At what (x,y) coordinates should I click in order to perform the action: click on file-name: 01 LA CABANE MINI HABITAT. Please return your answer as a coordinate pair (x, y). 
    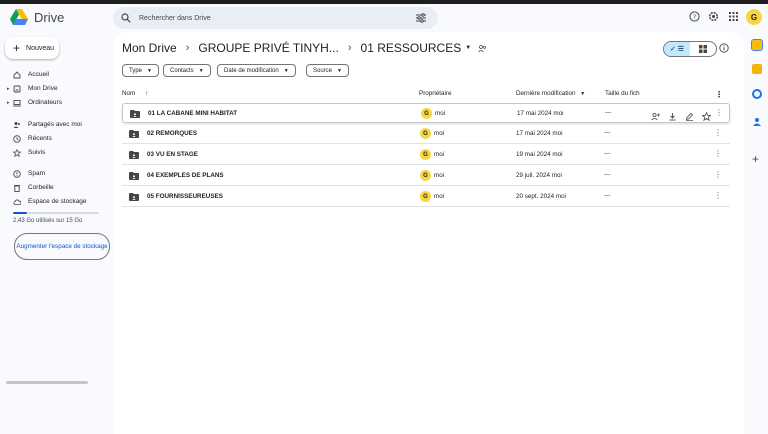
    Looking at the image, I should click on (192, 113).